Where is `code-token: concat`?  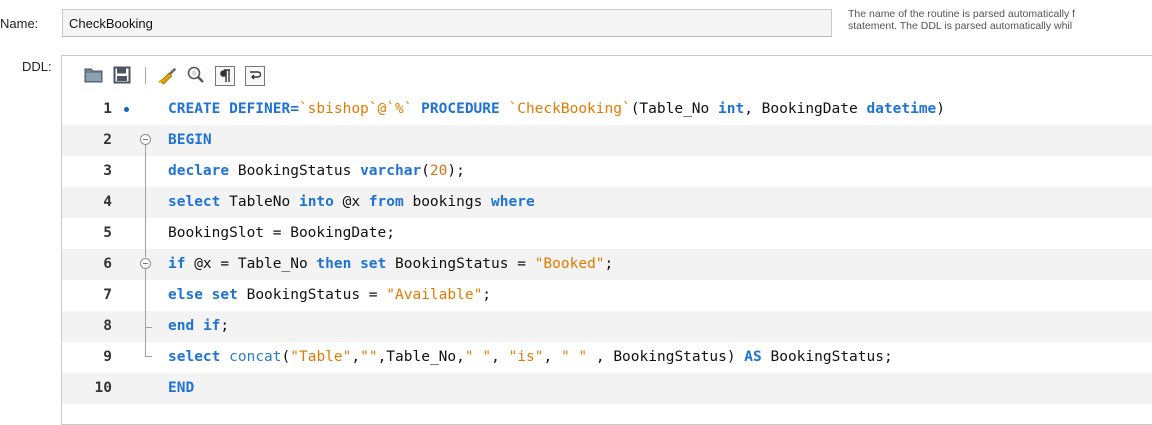 code-token: concat is located at coordinates (255, 357).